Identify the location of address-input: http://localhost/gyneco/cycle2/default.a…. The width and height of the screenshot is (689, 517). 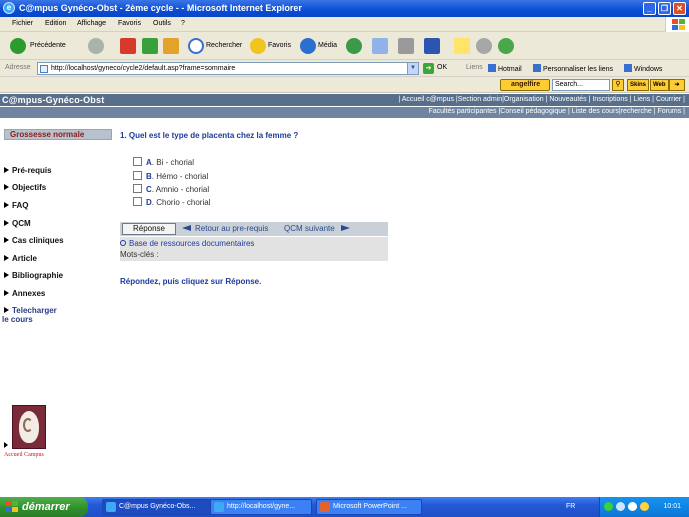
(228, 68).